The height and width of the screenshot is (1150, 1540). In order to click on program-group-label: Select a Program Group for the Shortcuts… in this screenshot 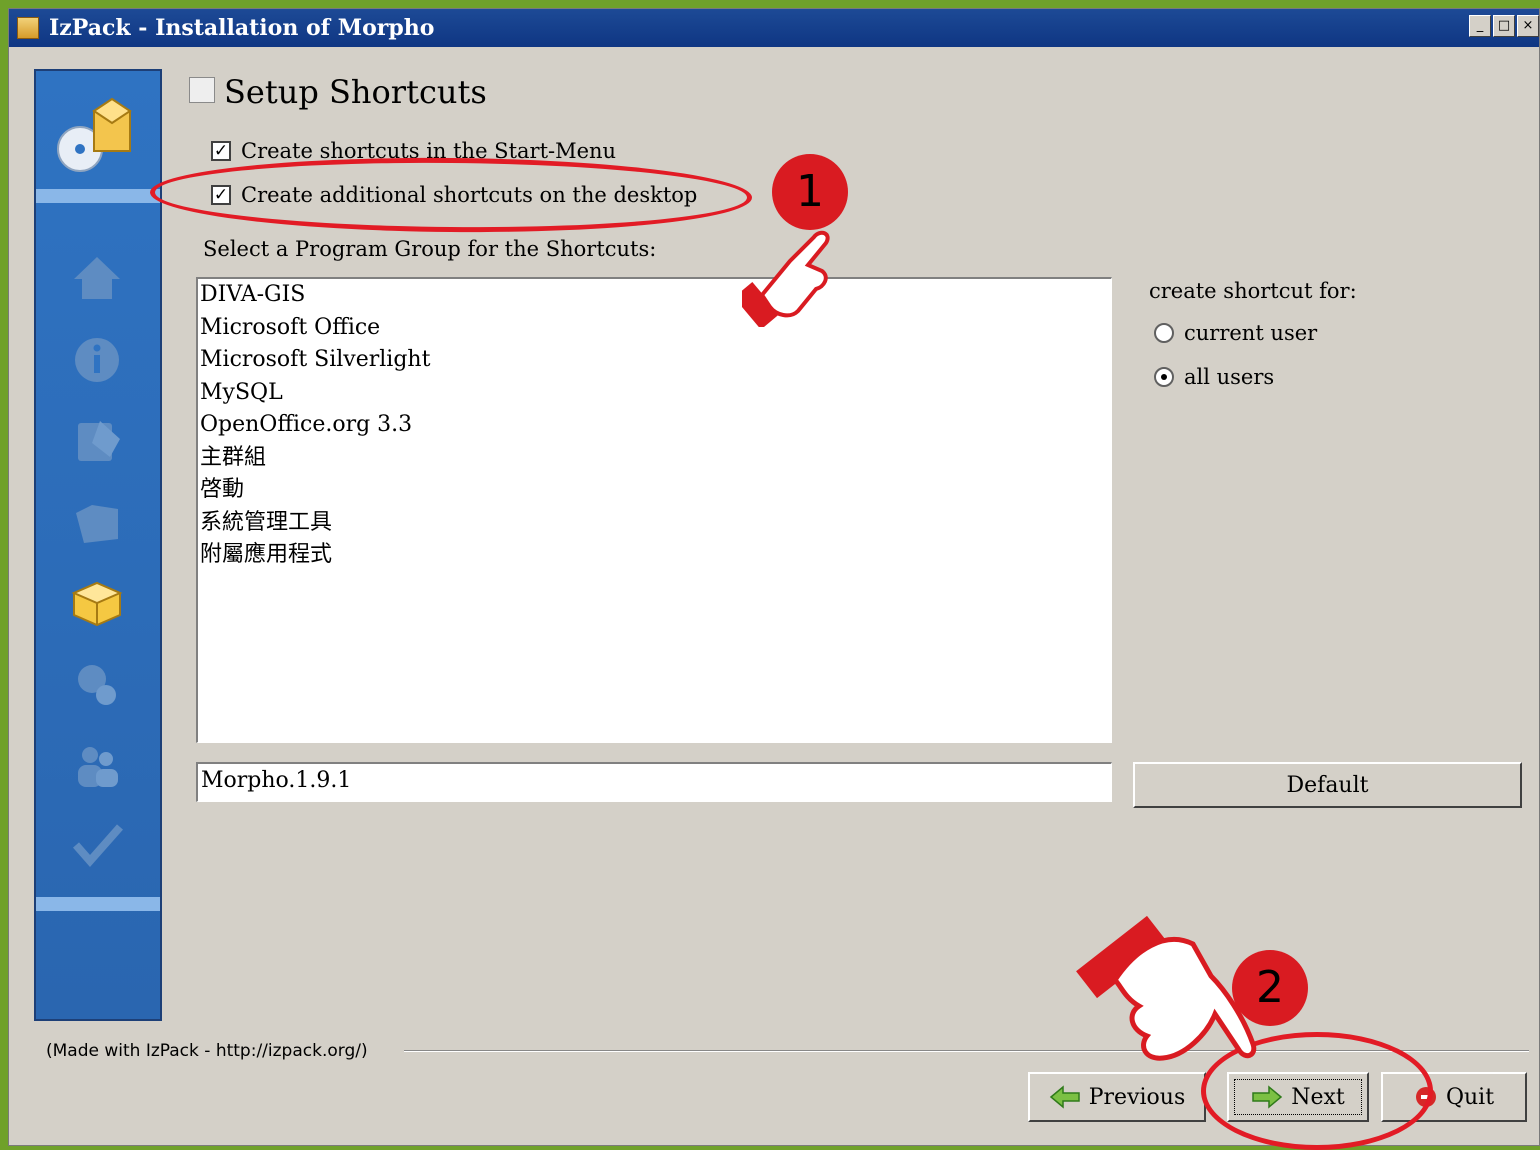, I will do `click(430, 249)`.